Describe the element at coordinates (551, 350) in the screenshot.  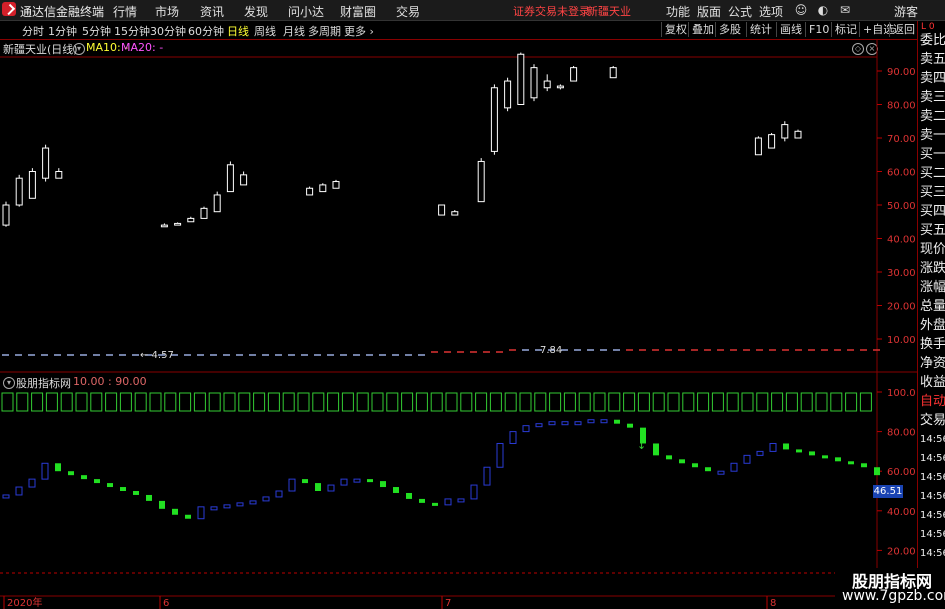
I see `mid-annotation: 7.84` at that location.